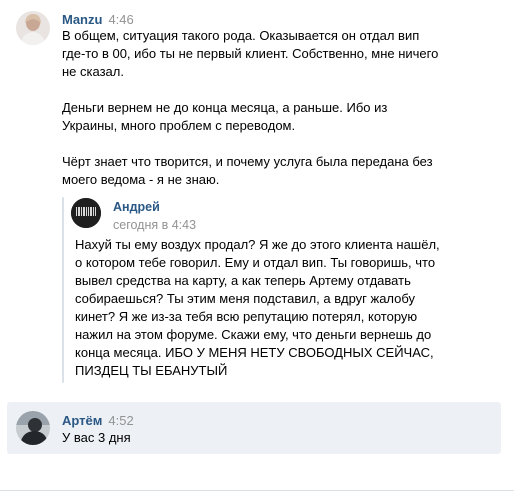  What do you see at coordinates (86, 213) in the screenshot?
I see `forward-avatar` at bounding box center [86, 213].